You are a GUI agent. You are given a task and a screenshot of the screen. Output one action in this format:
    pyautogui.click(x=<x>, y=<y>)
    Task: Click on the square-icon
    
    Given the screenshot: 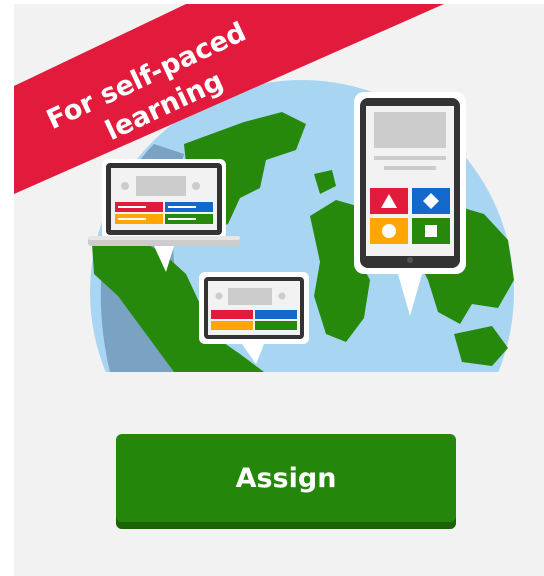 What is the action you would take?
    pyautogui.click(x=431, y=231)
    